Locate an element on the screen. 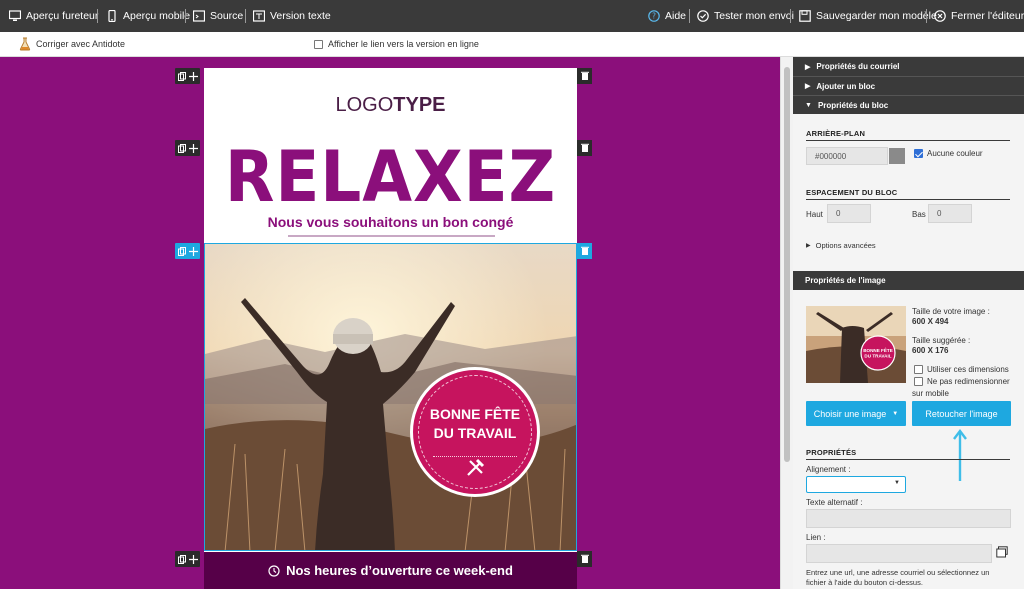  color-swatch is located at coordinates (897, 156).